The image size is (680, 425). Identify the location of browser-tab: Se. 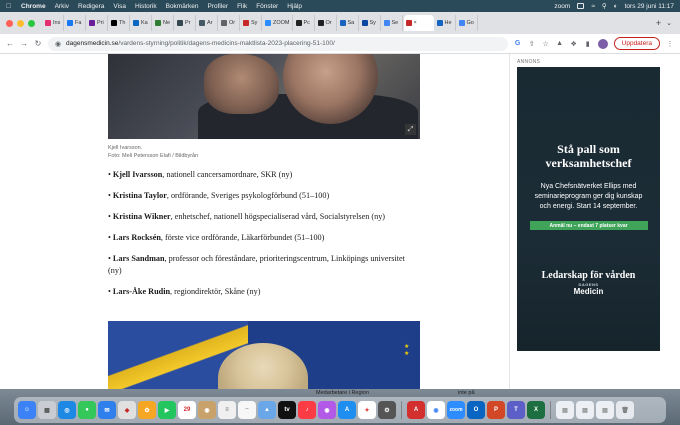
(392, 23).